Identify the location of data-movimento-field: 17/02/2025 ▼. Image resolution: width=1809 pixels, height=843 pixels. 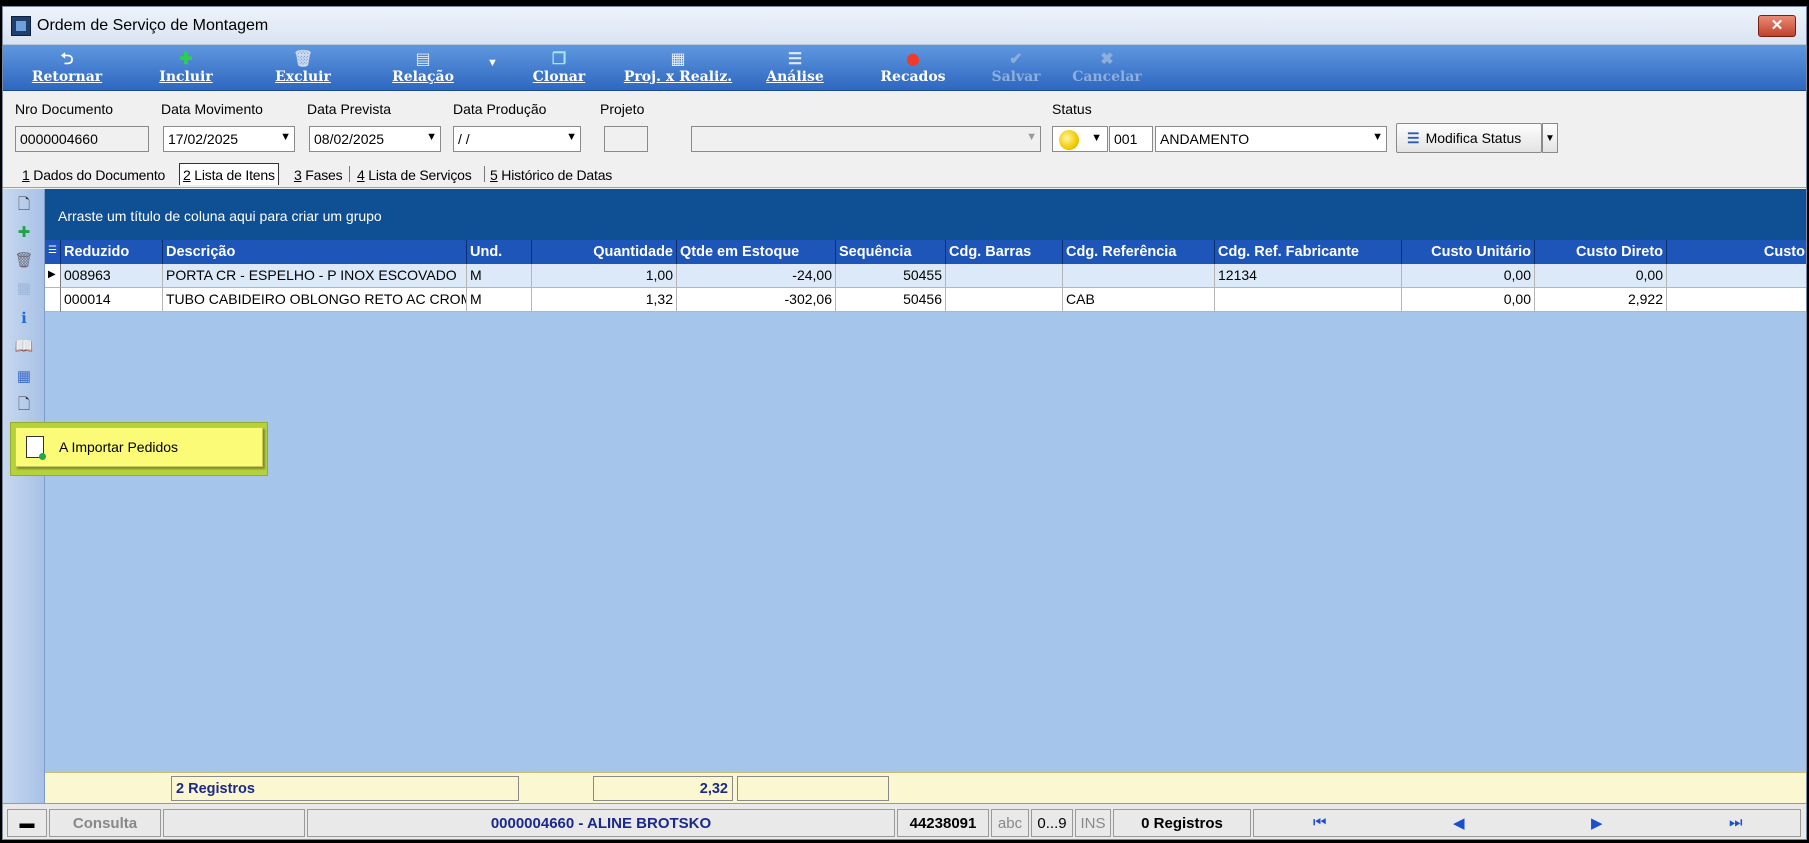
(229, 139).